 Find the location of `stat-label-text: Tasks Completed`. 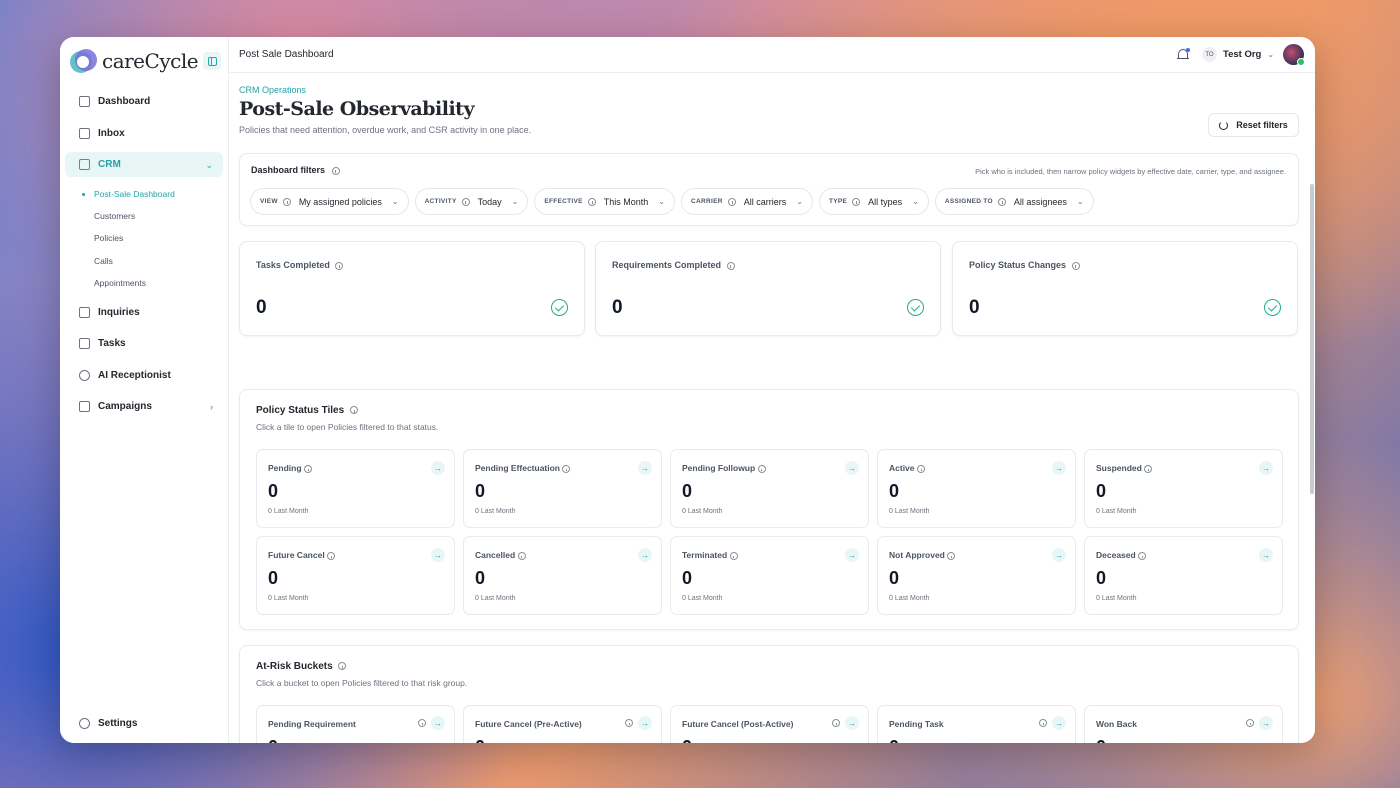

stat-label-text: Tasks Completed is located at coordinates (293, 265).